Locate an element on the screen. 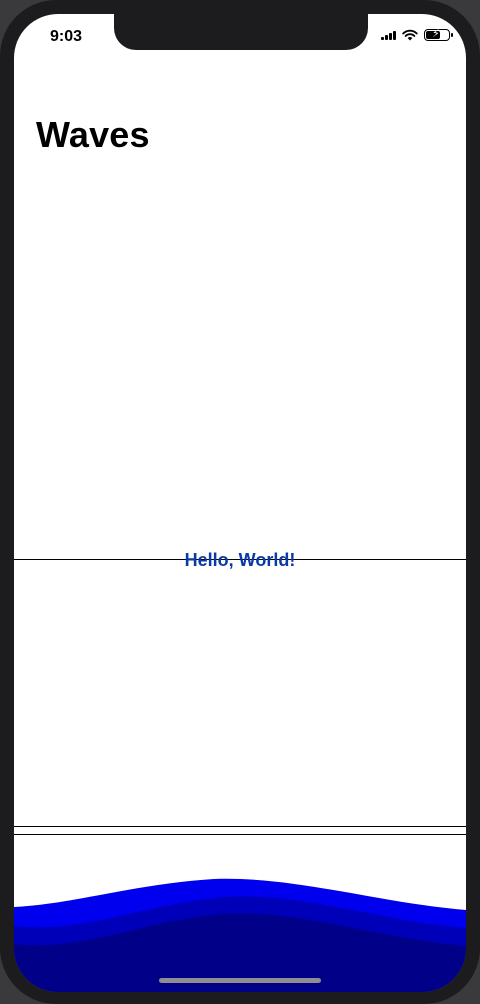 This screenshot has height=1004, width=480. signal-icon is located at coordinates (388, 35).